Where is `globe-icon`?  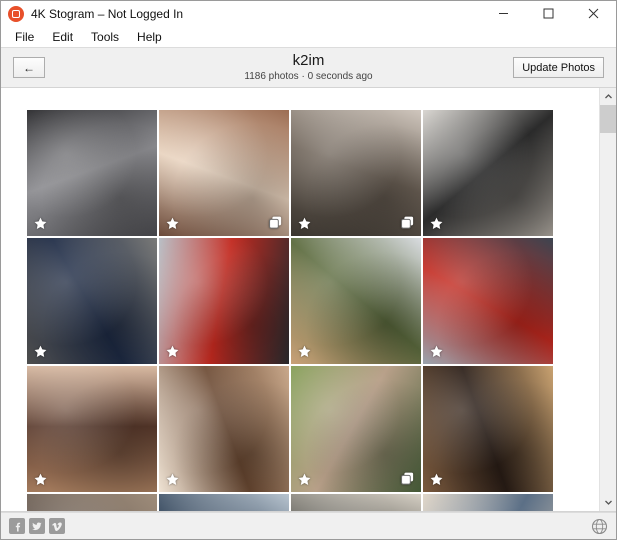
globe-icon is located at coordinates (599, 526).